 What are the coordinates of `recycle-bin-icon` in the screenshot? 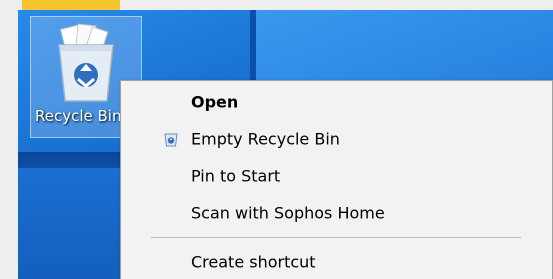 It's located at (86, 62).